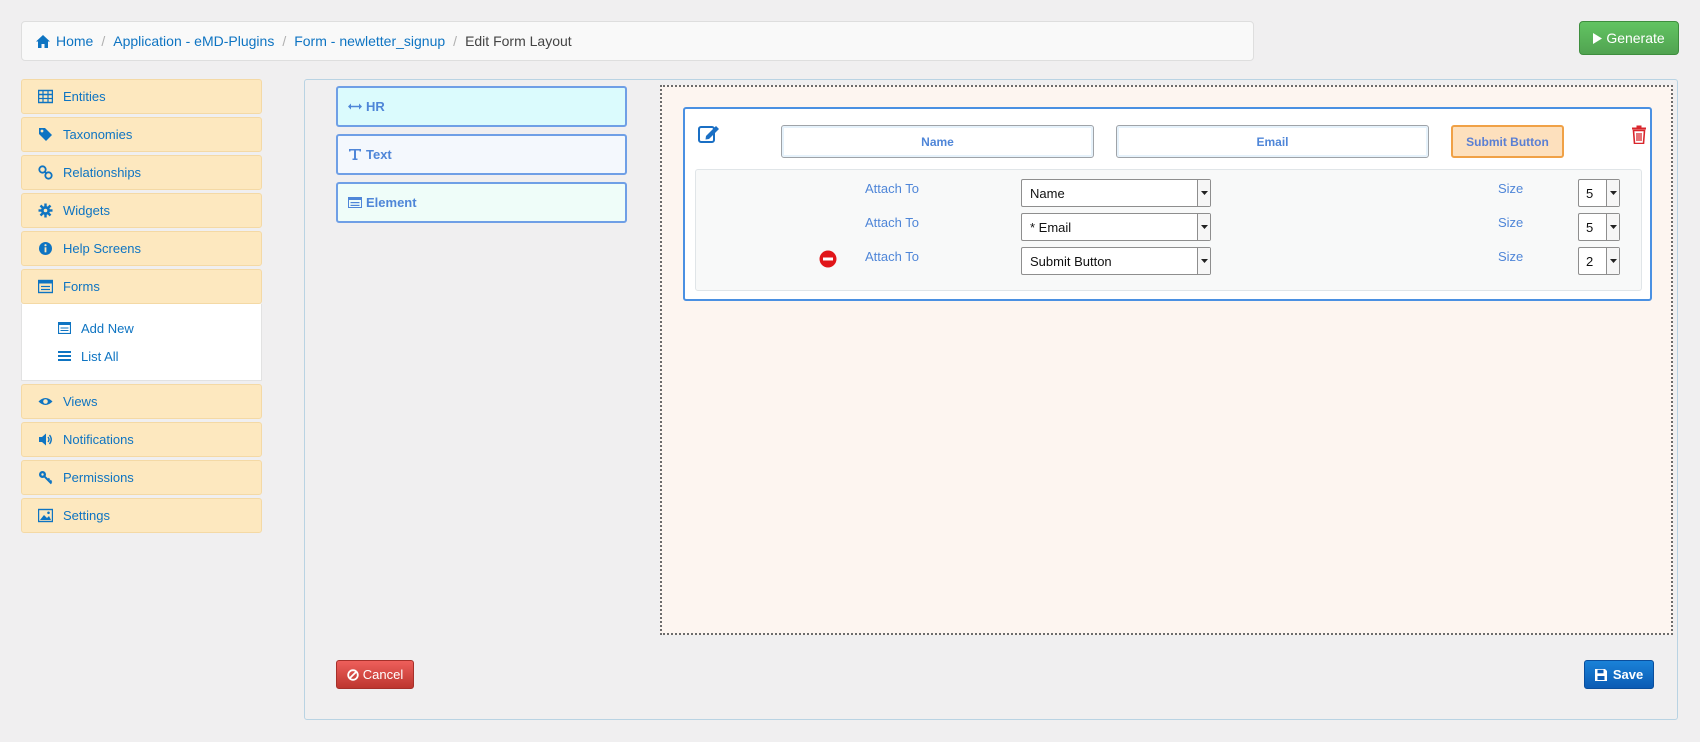 This screenshot has height=742, width=1700. I want to click on save-button: Save, so click(1619, 674).